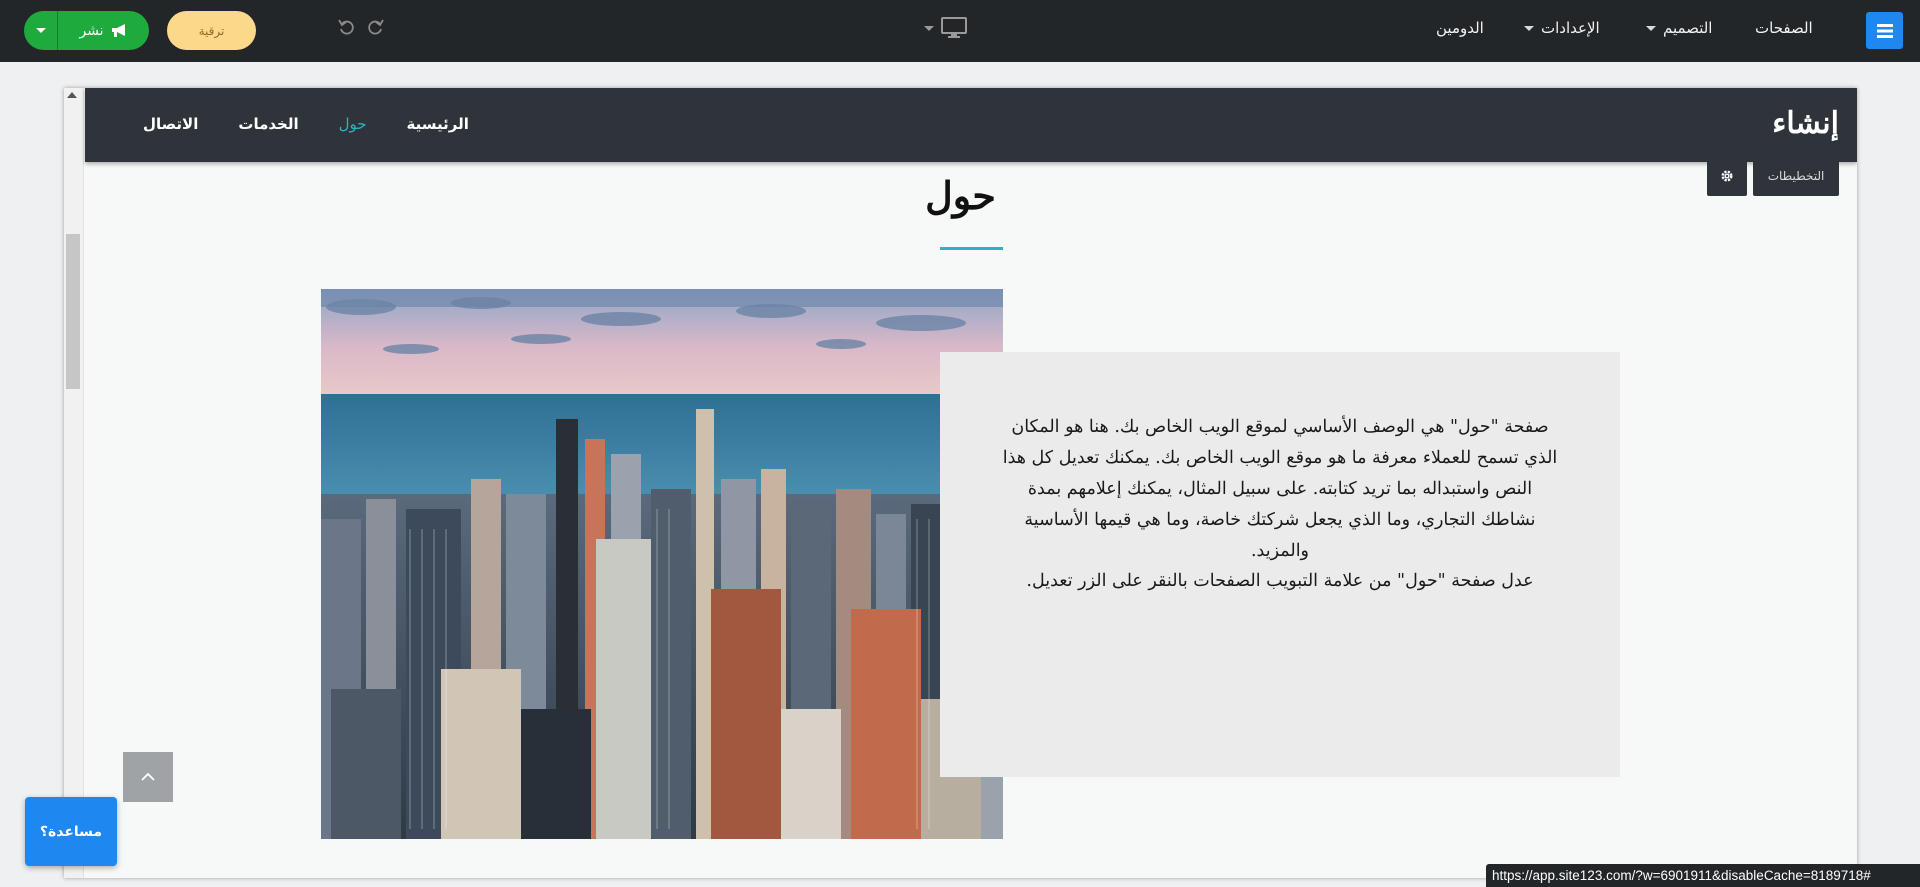 The width and height of the screenshot is (1920, 887). I want to click on site-brand: إنشاء, so click(1805, 124).